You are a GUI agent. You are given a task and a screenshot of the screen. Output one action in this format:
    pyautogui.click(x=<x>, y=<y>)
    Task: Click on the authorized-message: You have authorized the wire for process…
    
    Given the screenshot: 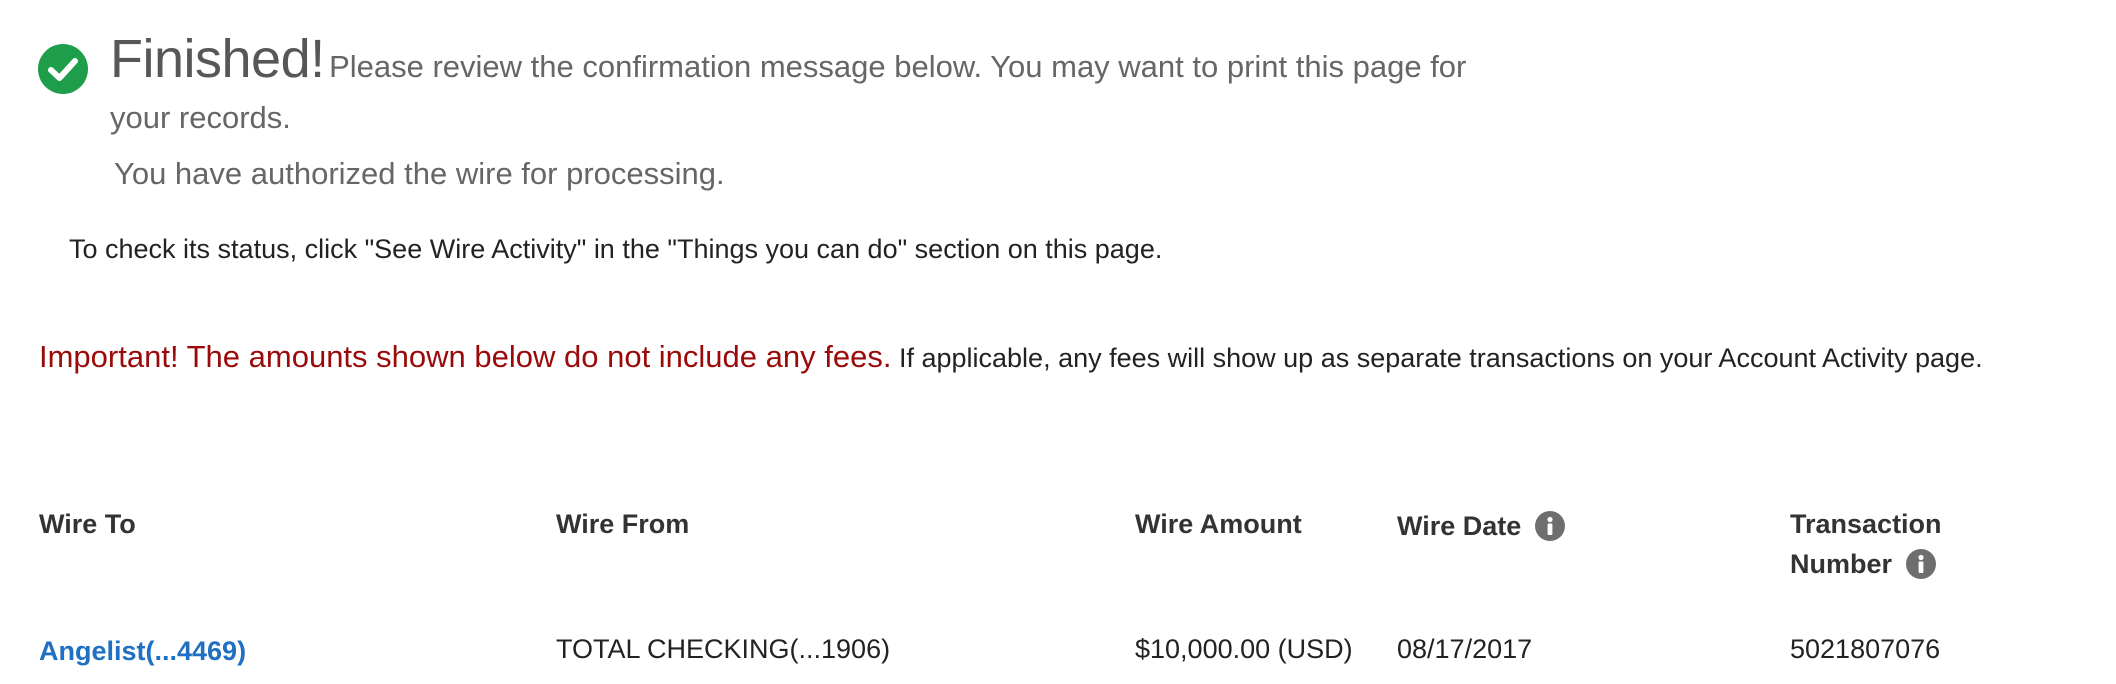 What is the action you would take?
    pyautogui.click(x=419, y=173)
    